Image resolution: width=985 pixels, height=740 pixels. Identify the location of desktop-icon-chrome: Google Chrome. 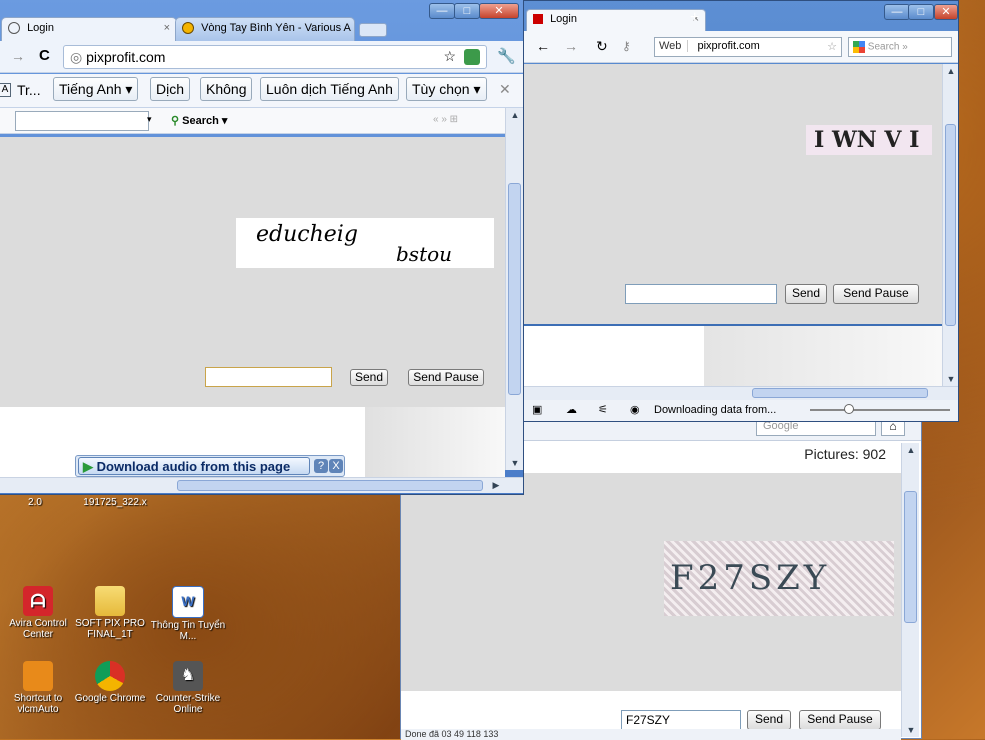
(110, 682).